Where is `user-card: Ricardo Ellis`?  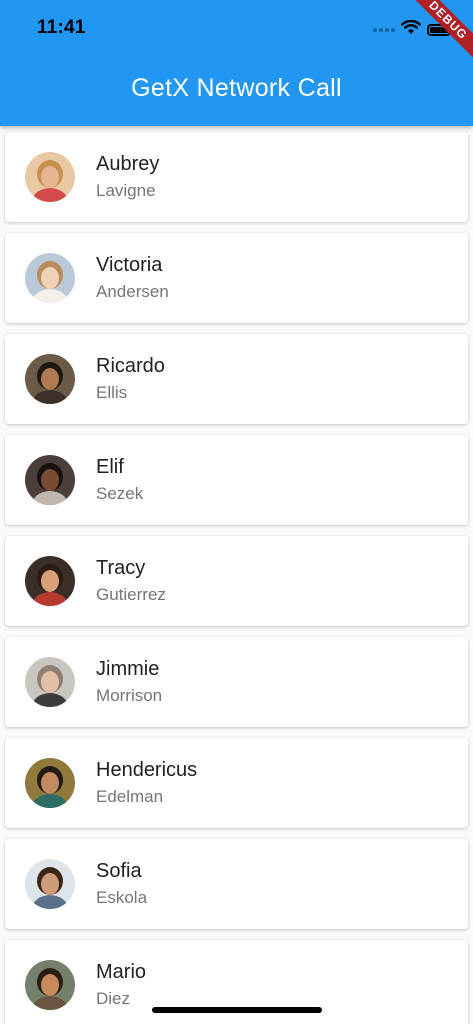 user-card: Ricardo Ellis is located at coordinates (236, 379).